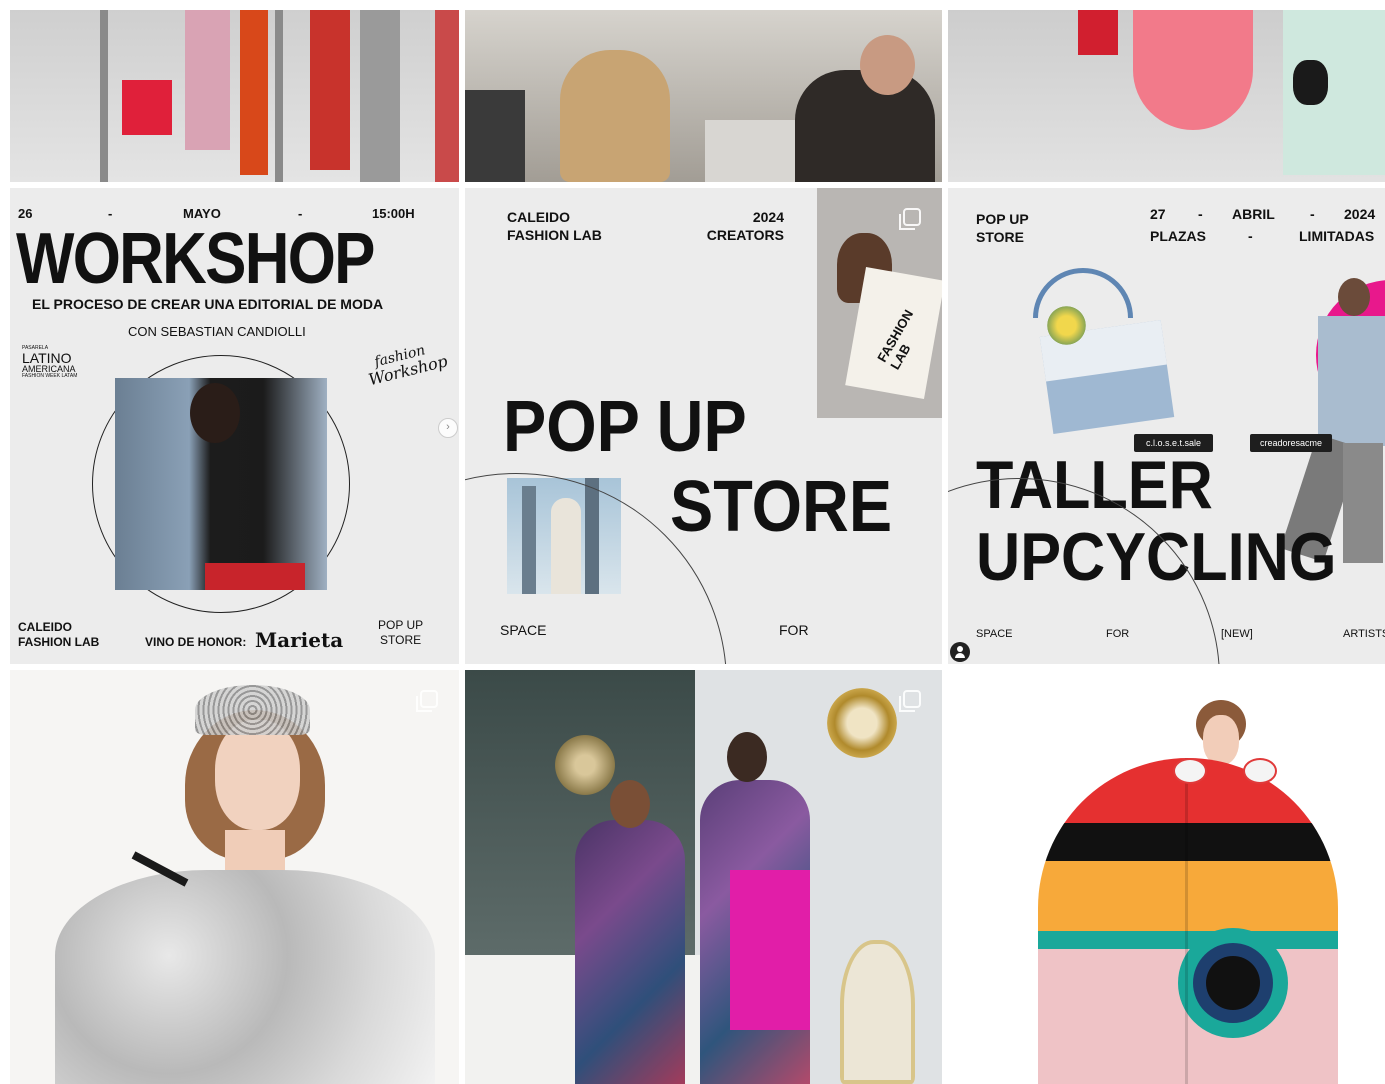  What do you see at coordinates (234, 96) in the screenshot?
I see `post-tile-showroom` at bounding box center [234, 96].